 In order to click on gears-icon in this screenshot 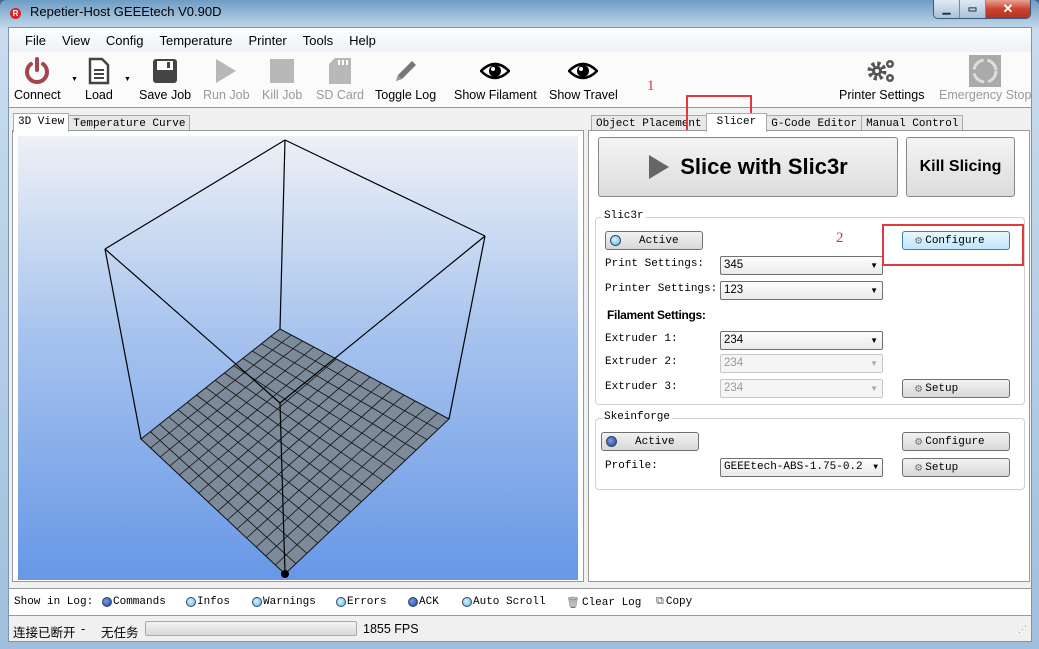, I will do `click(882, 71)`.